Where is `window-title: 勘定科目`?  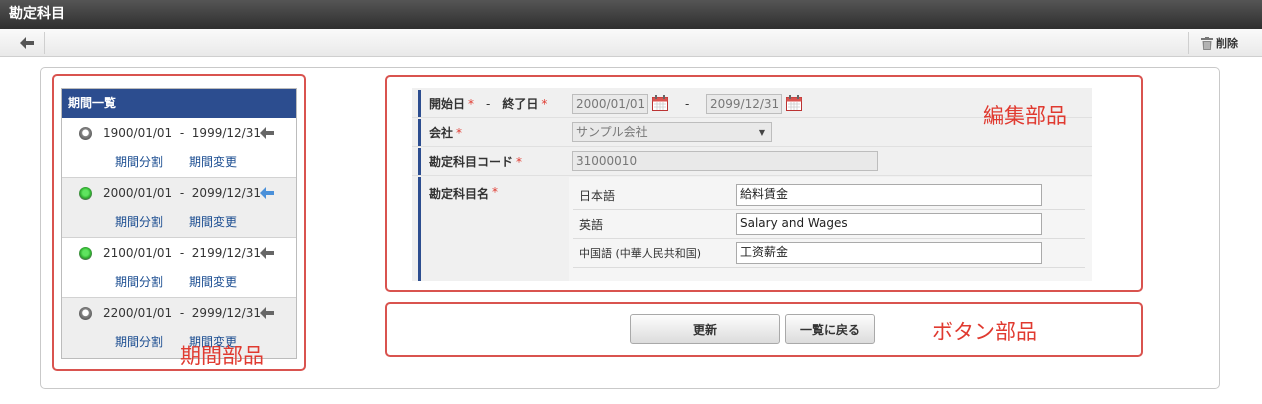
window-title: 勘定科目 is located at coordinates (631, 14).